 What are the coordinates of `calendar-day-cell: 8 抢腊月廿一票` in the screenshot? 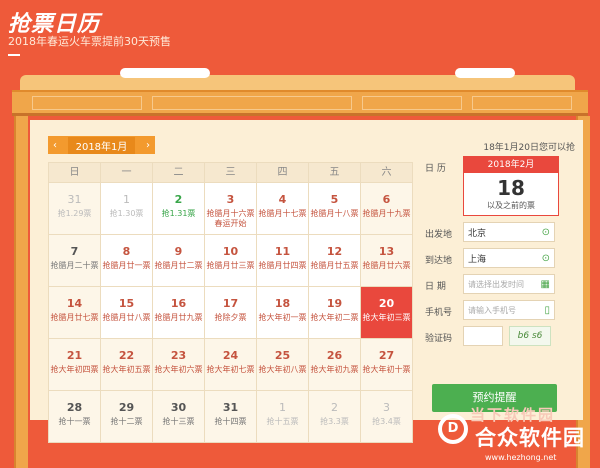 It's located at (127, 261).